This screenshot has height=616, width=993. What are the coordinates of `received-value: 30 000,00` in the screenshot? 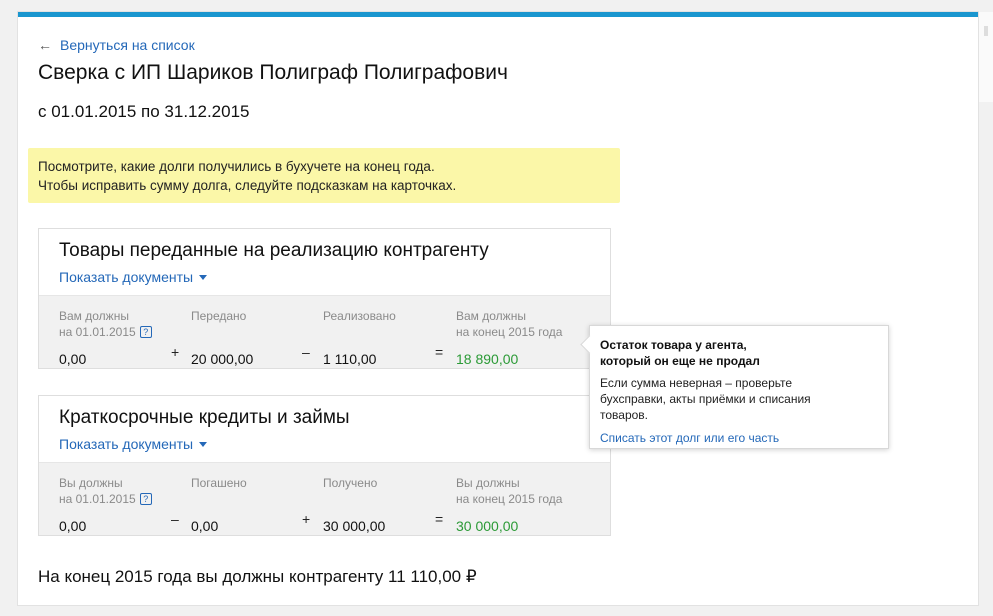 It's located at (354, 526).